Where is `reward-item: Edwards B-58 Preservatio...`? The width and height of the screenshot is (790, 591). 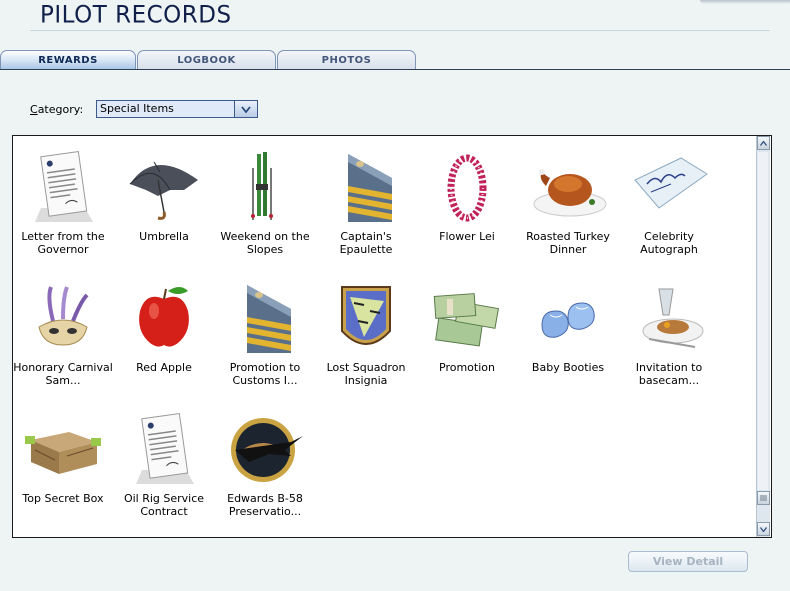 reward-item: Edwards B-58 Preservatio... is located at coordinates (265, 465).